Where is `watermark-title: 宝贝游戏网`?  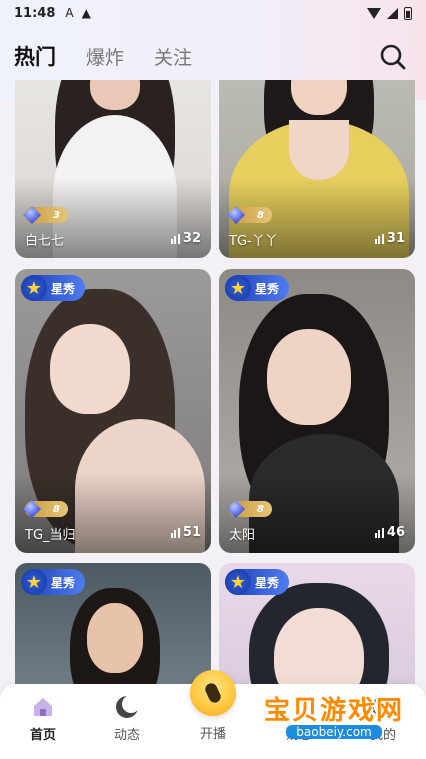 watermark-title: 宝贝游戏网 is located at coordinates (333, 711).